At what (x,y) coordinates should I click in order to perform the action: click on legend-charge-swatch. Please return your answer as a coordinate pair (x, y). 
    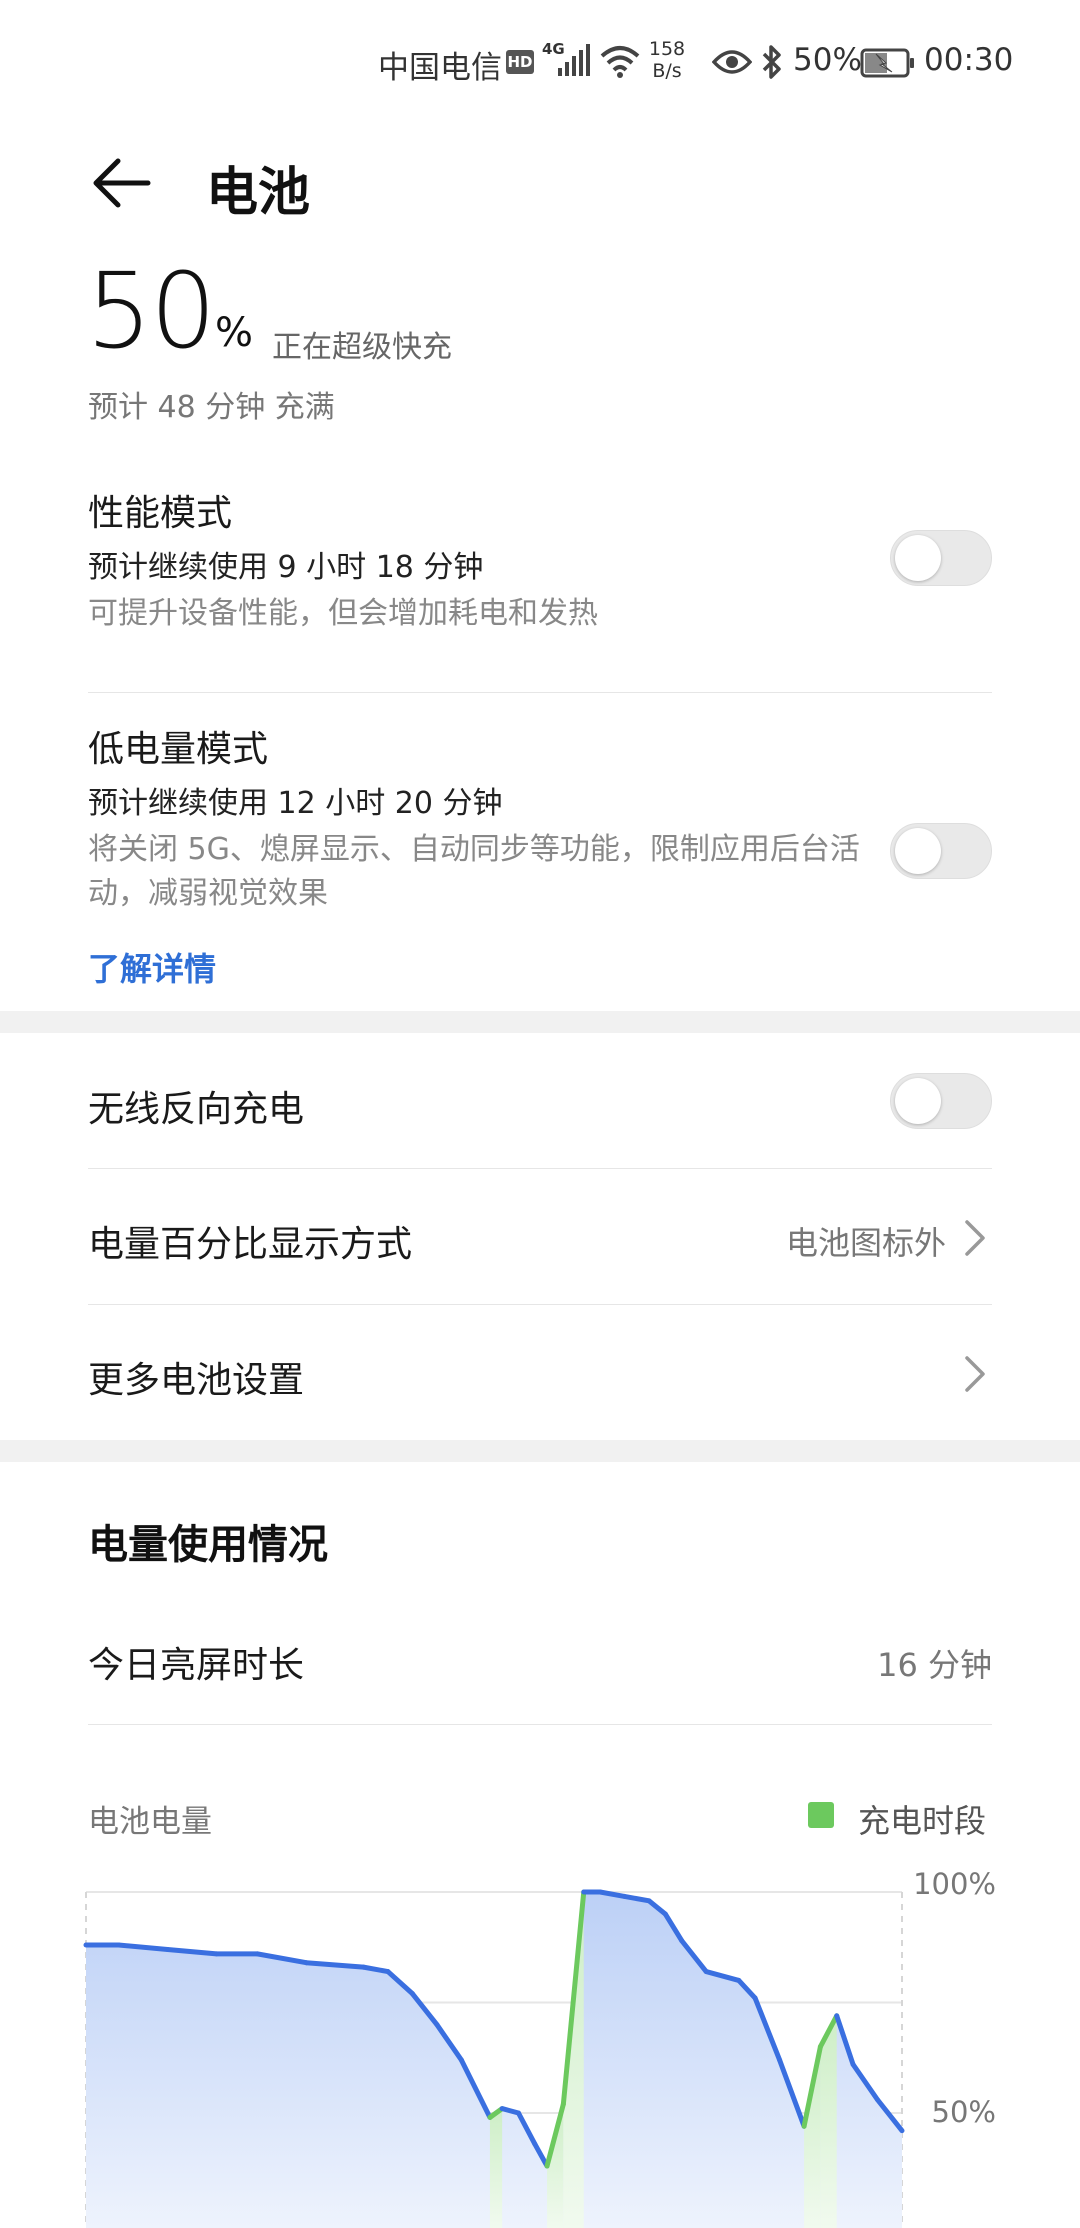
    Looking at the image, I should click on (821, 1815).